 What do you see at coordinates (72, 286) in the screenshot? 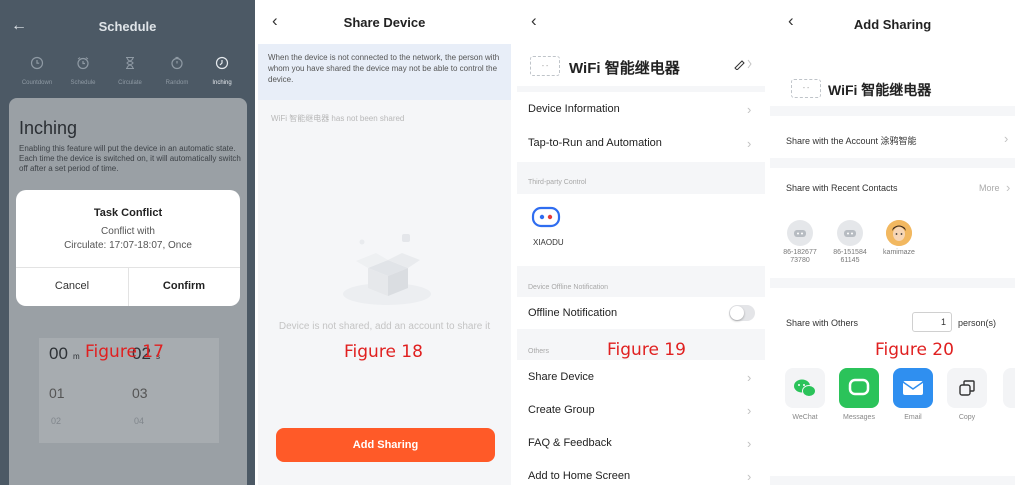
I see `cancel-button: Cancel` at bounding box center [72, 286].